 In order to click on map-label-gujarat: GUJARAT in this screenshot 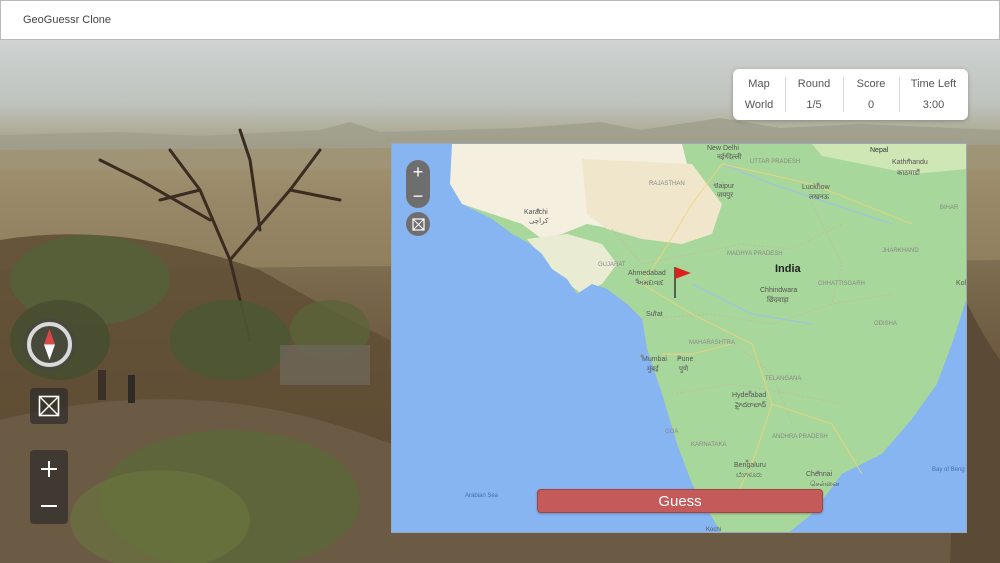, I will do `click(612, 265)`.